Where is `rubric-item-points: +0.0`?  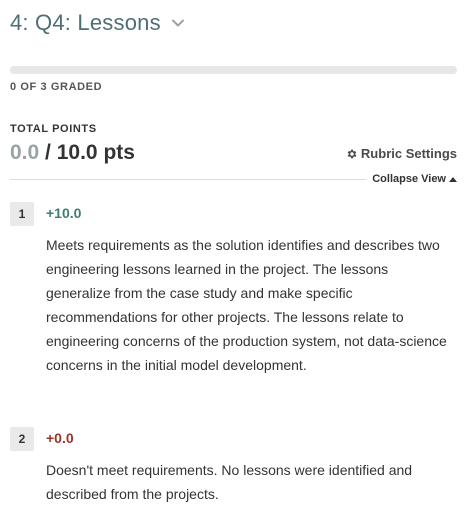
rubric-item-points: +0.0 is located at coordinates (60, 438).